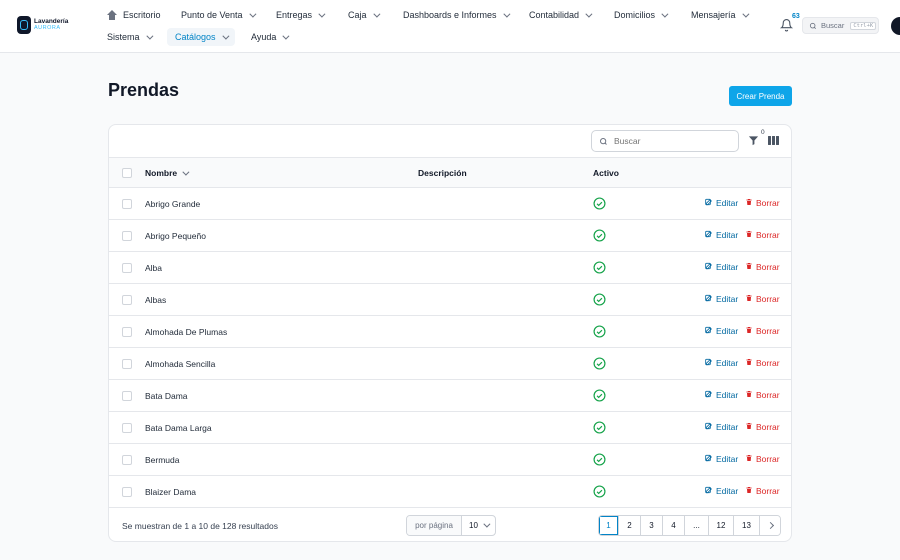 The image size is (900, 560). Describe the element at coordinates (773, 140) in the screenshot. I see `columns-icon` at that location.